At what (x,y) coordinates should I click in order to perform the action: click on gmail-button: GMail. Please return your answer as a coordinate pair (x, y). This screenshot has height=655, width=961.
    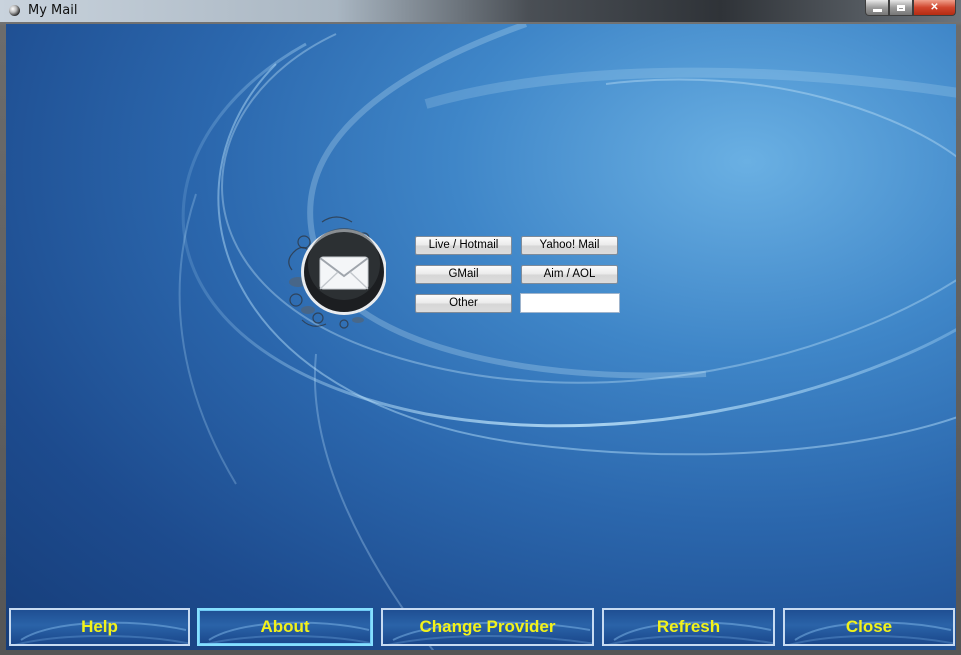
    Looking at the image, I should click on (463, 274).